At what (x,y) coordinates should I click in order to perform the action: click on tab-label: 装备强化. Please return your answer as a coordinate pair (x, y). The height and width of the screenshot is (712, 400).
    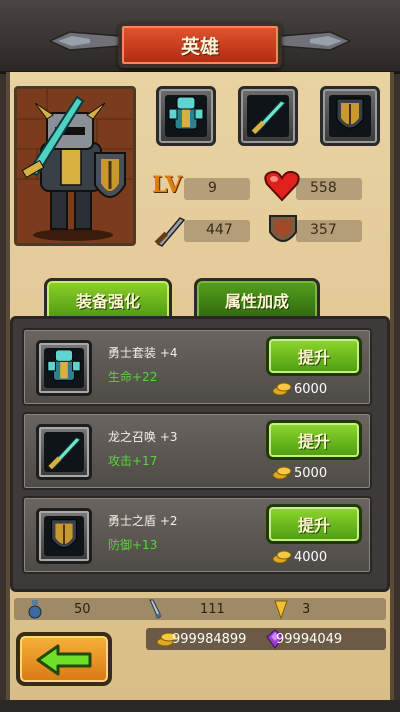
    Looking at the image, I should click on (107, 301).